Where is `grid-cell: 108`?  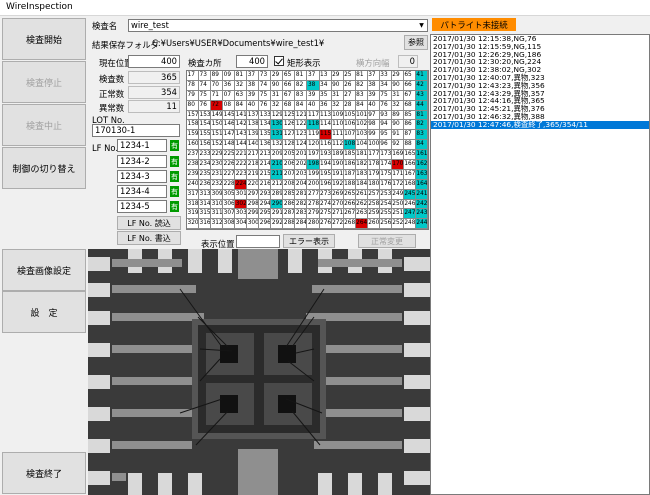 grid-cell: 108 is located at coordinates (349, 145).